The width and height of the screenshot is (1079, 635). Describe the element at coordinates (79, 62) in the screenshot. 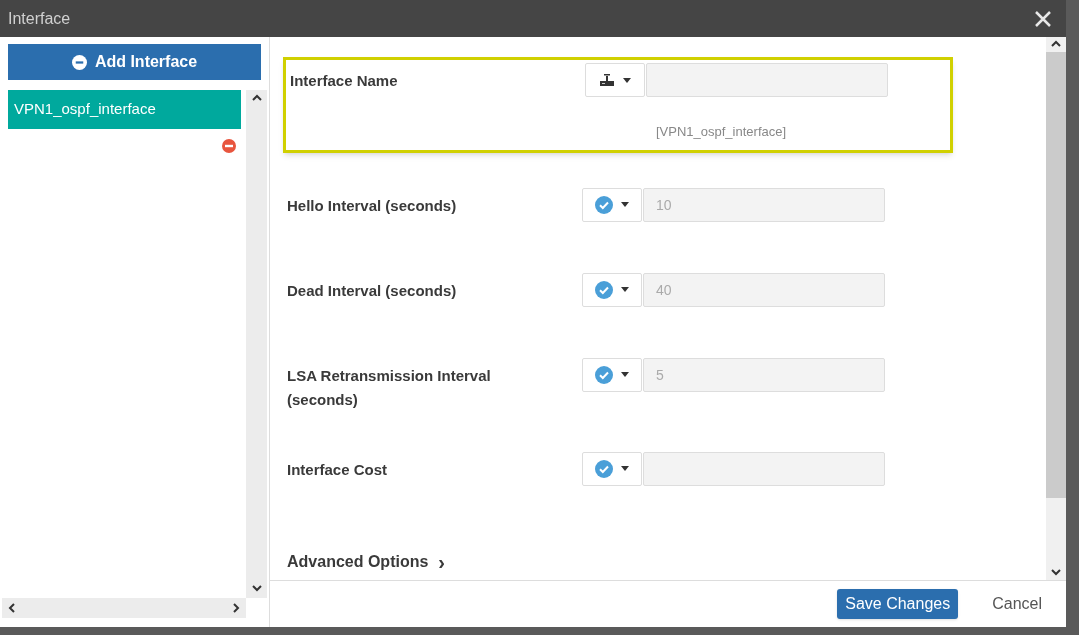

I see `minus-circle-icon` at that location.